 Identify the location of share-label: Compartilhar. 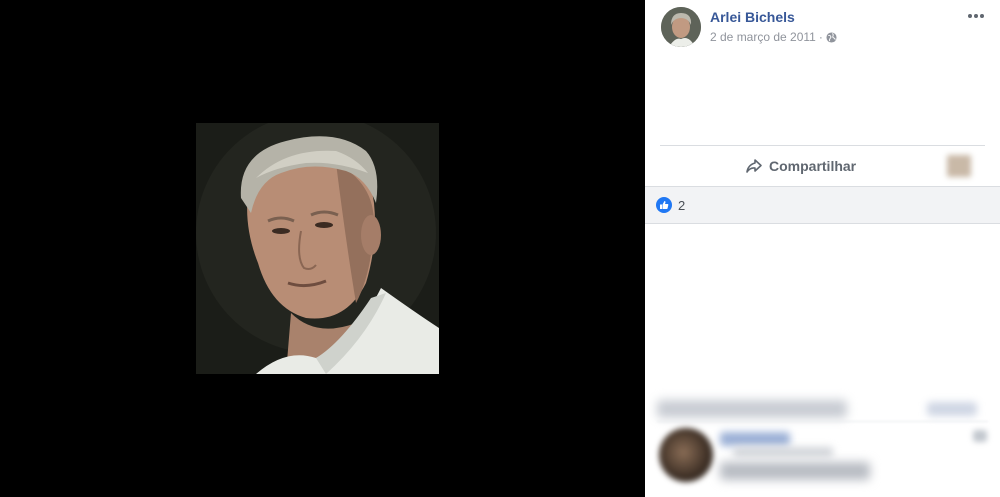
(813, 166).